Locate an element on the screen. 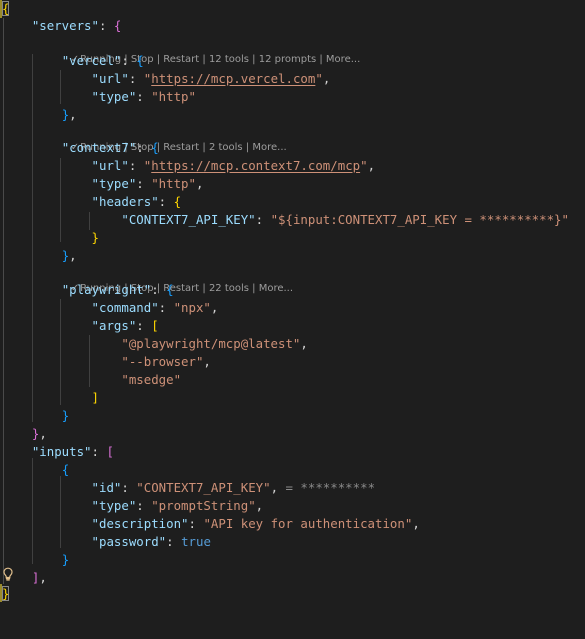 This screenshot has width=585, height=639. code-line: "vercel": { is located at coordinates (72, 61).